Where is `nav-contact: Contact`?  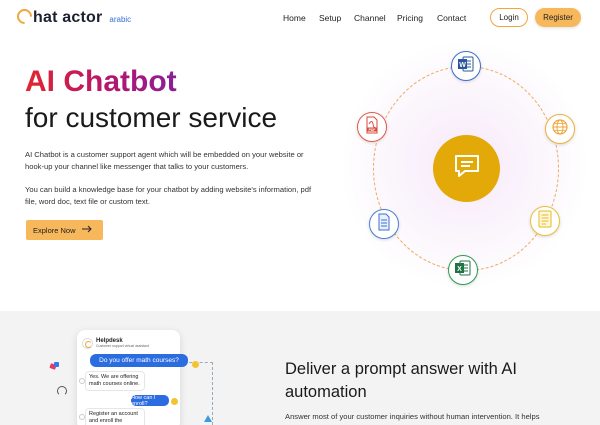 nav-contact: Contact is located at coordinates (451, 18).